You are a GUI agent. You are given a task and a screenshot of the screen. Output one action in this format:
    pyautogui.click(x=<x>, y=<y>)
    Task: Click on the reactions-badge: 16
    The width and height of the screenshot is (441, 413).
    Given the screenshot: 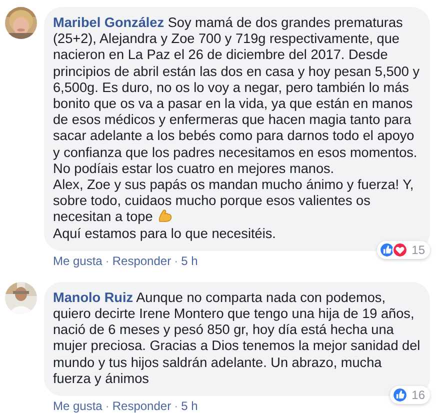 What is the action you would take?
    pyautogui.click(x=410, y=395)
    